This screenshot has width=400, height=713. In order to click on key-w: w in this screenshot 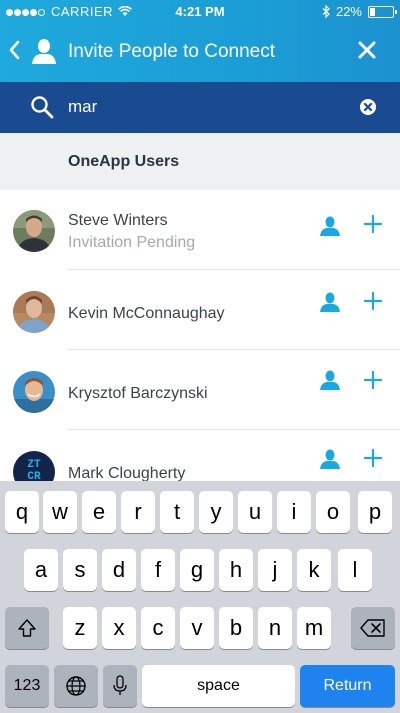, I will do `click(60, 512)`.